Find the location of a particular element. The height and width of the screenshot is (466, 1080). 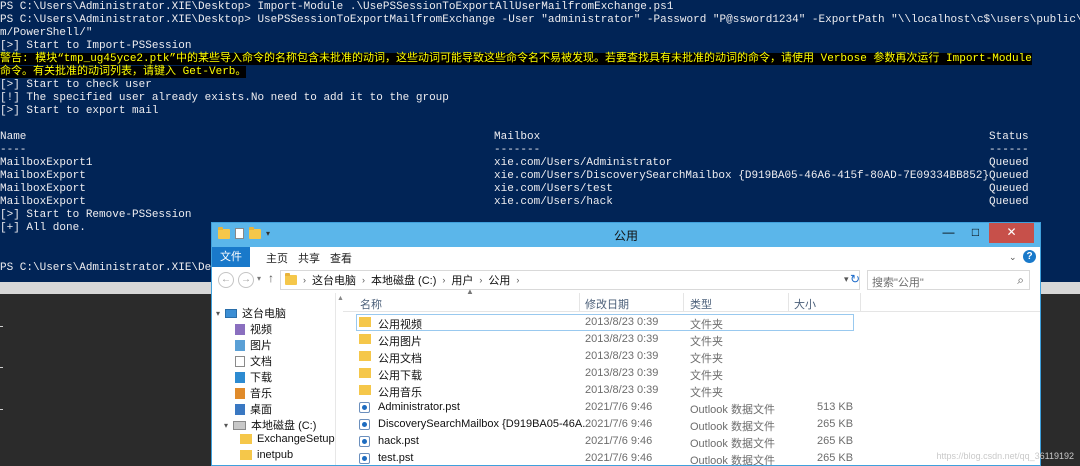

console-line: [>] Start to Remove-PSSession is located at coordinates (96, 215).